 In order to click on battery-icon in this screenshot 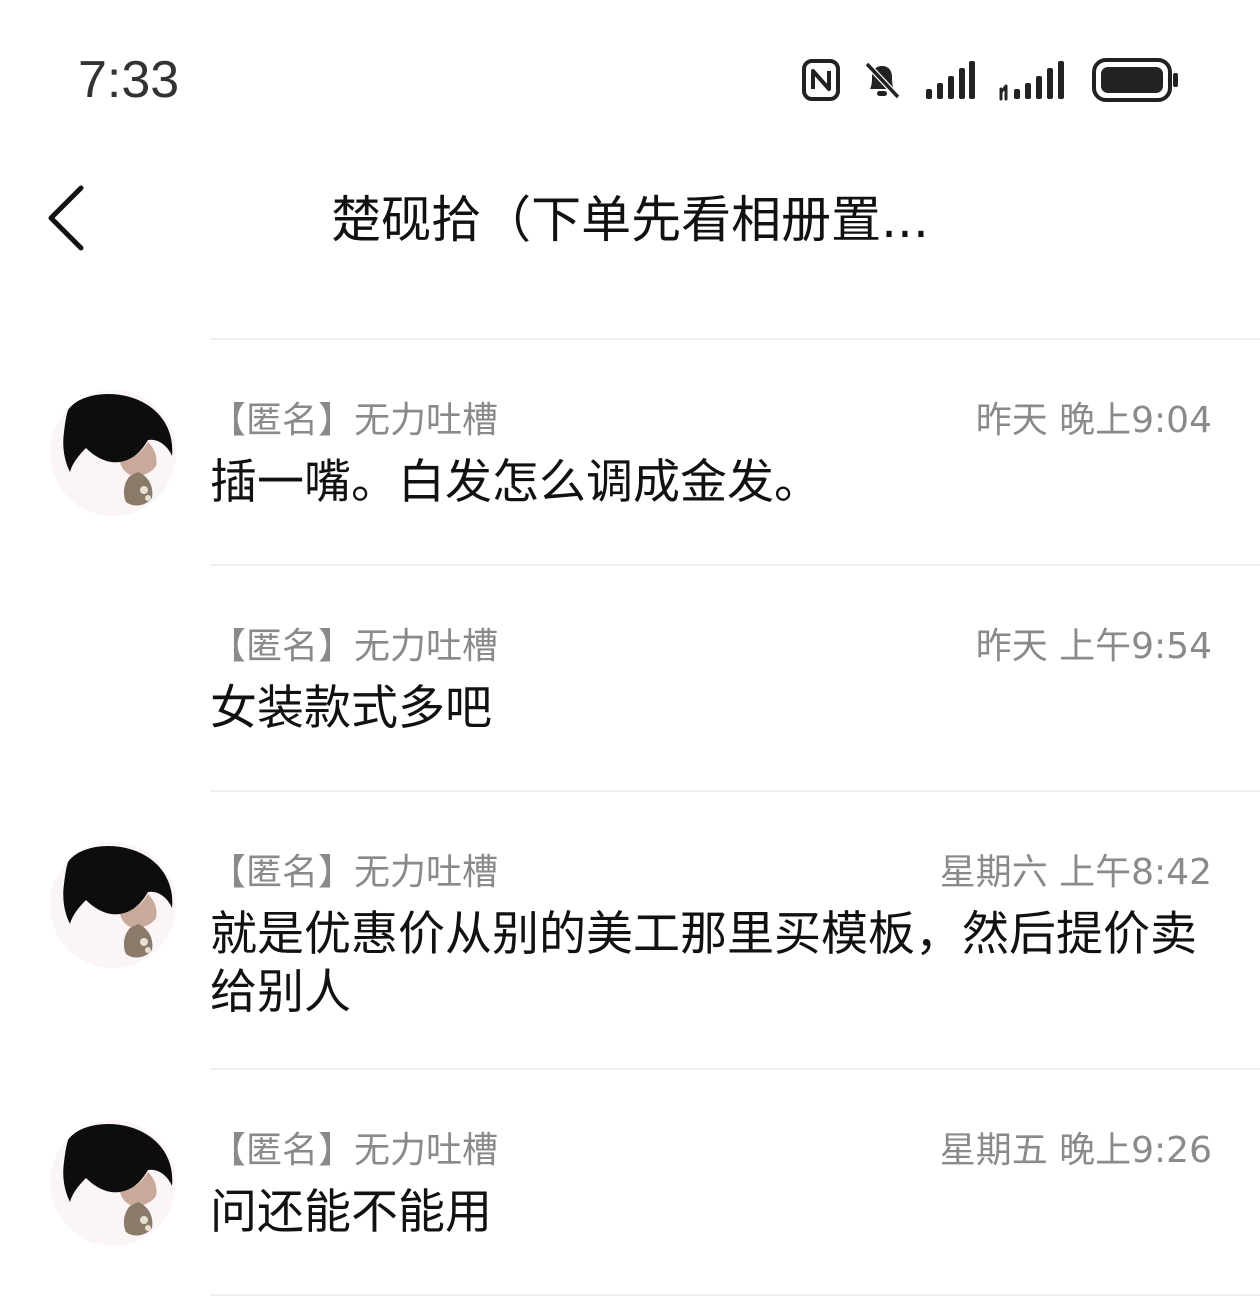, I will do `click(1136, 80)`.